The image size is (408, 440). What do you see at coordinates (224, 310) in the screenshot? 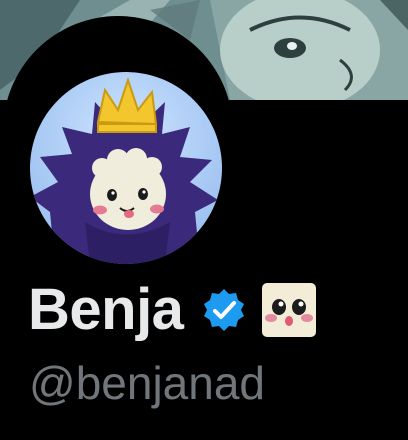
I see `verified-badge-icon` at bounding box center [224, 310].